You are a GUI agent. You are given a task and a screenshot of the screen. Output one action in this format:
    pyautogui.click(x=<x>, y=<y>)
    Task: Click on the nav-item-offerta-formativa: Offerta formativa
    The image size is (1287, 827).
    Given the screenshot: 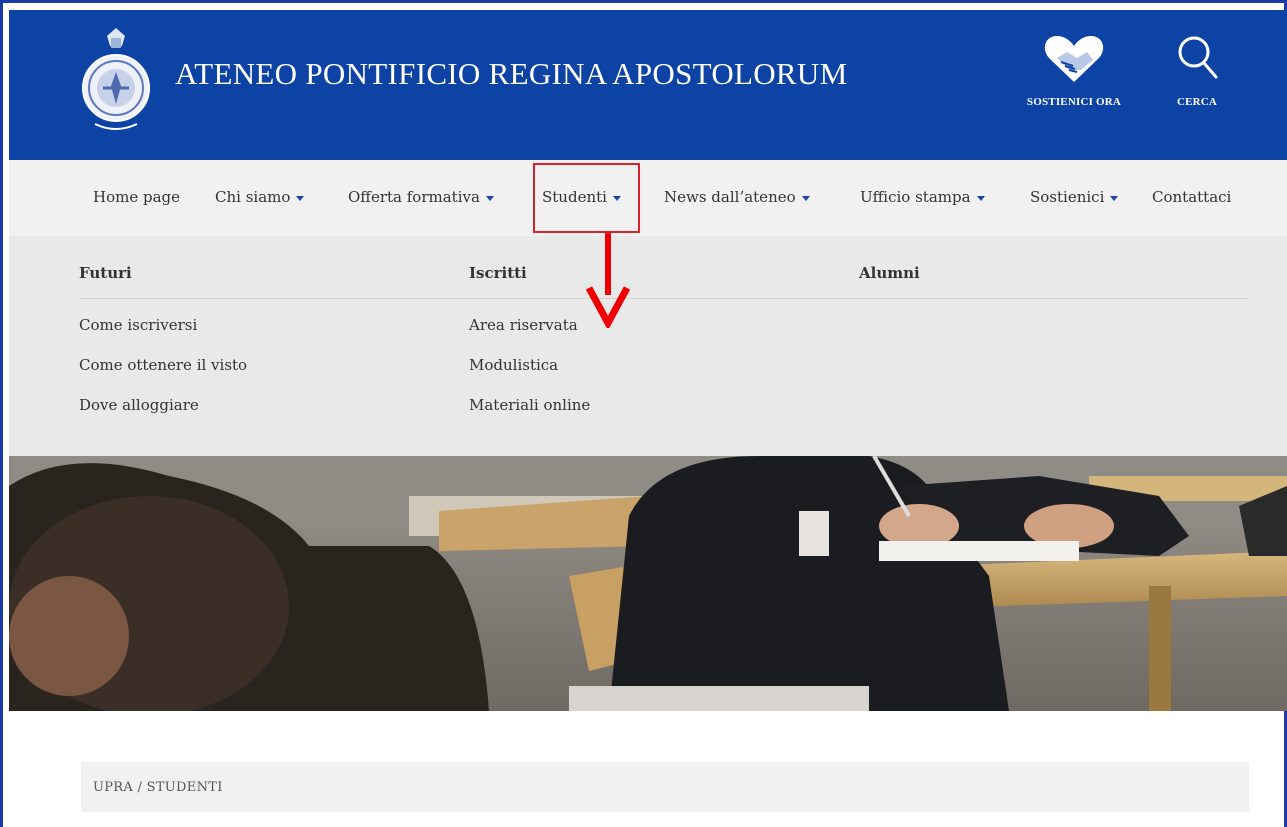 What is the action you would take?
    pyautogui.click(x=421, y=197)
    